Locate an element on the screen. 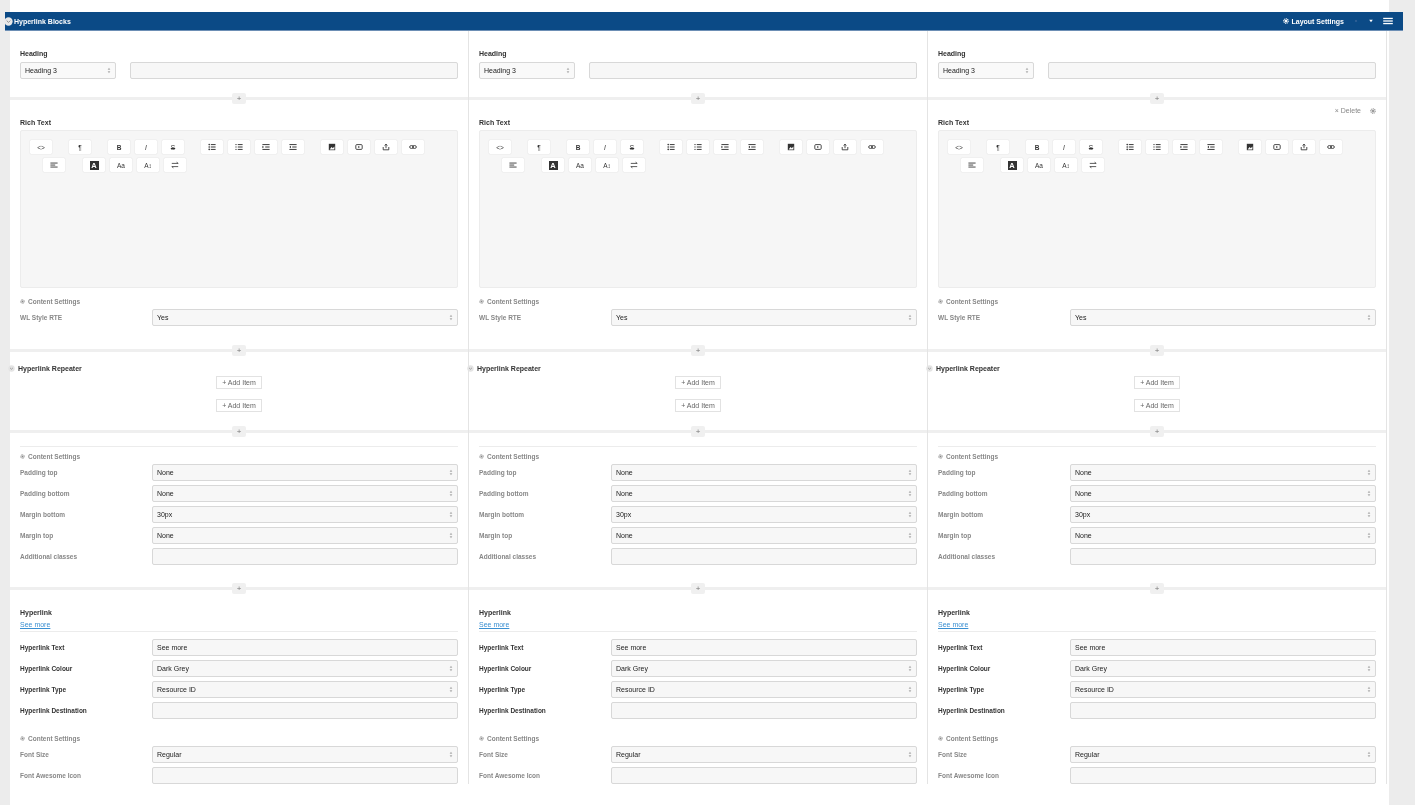  image-icon is located at coordinates (791, 147).